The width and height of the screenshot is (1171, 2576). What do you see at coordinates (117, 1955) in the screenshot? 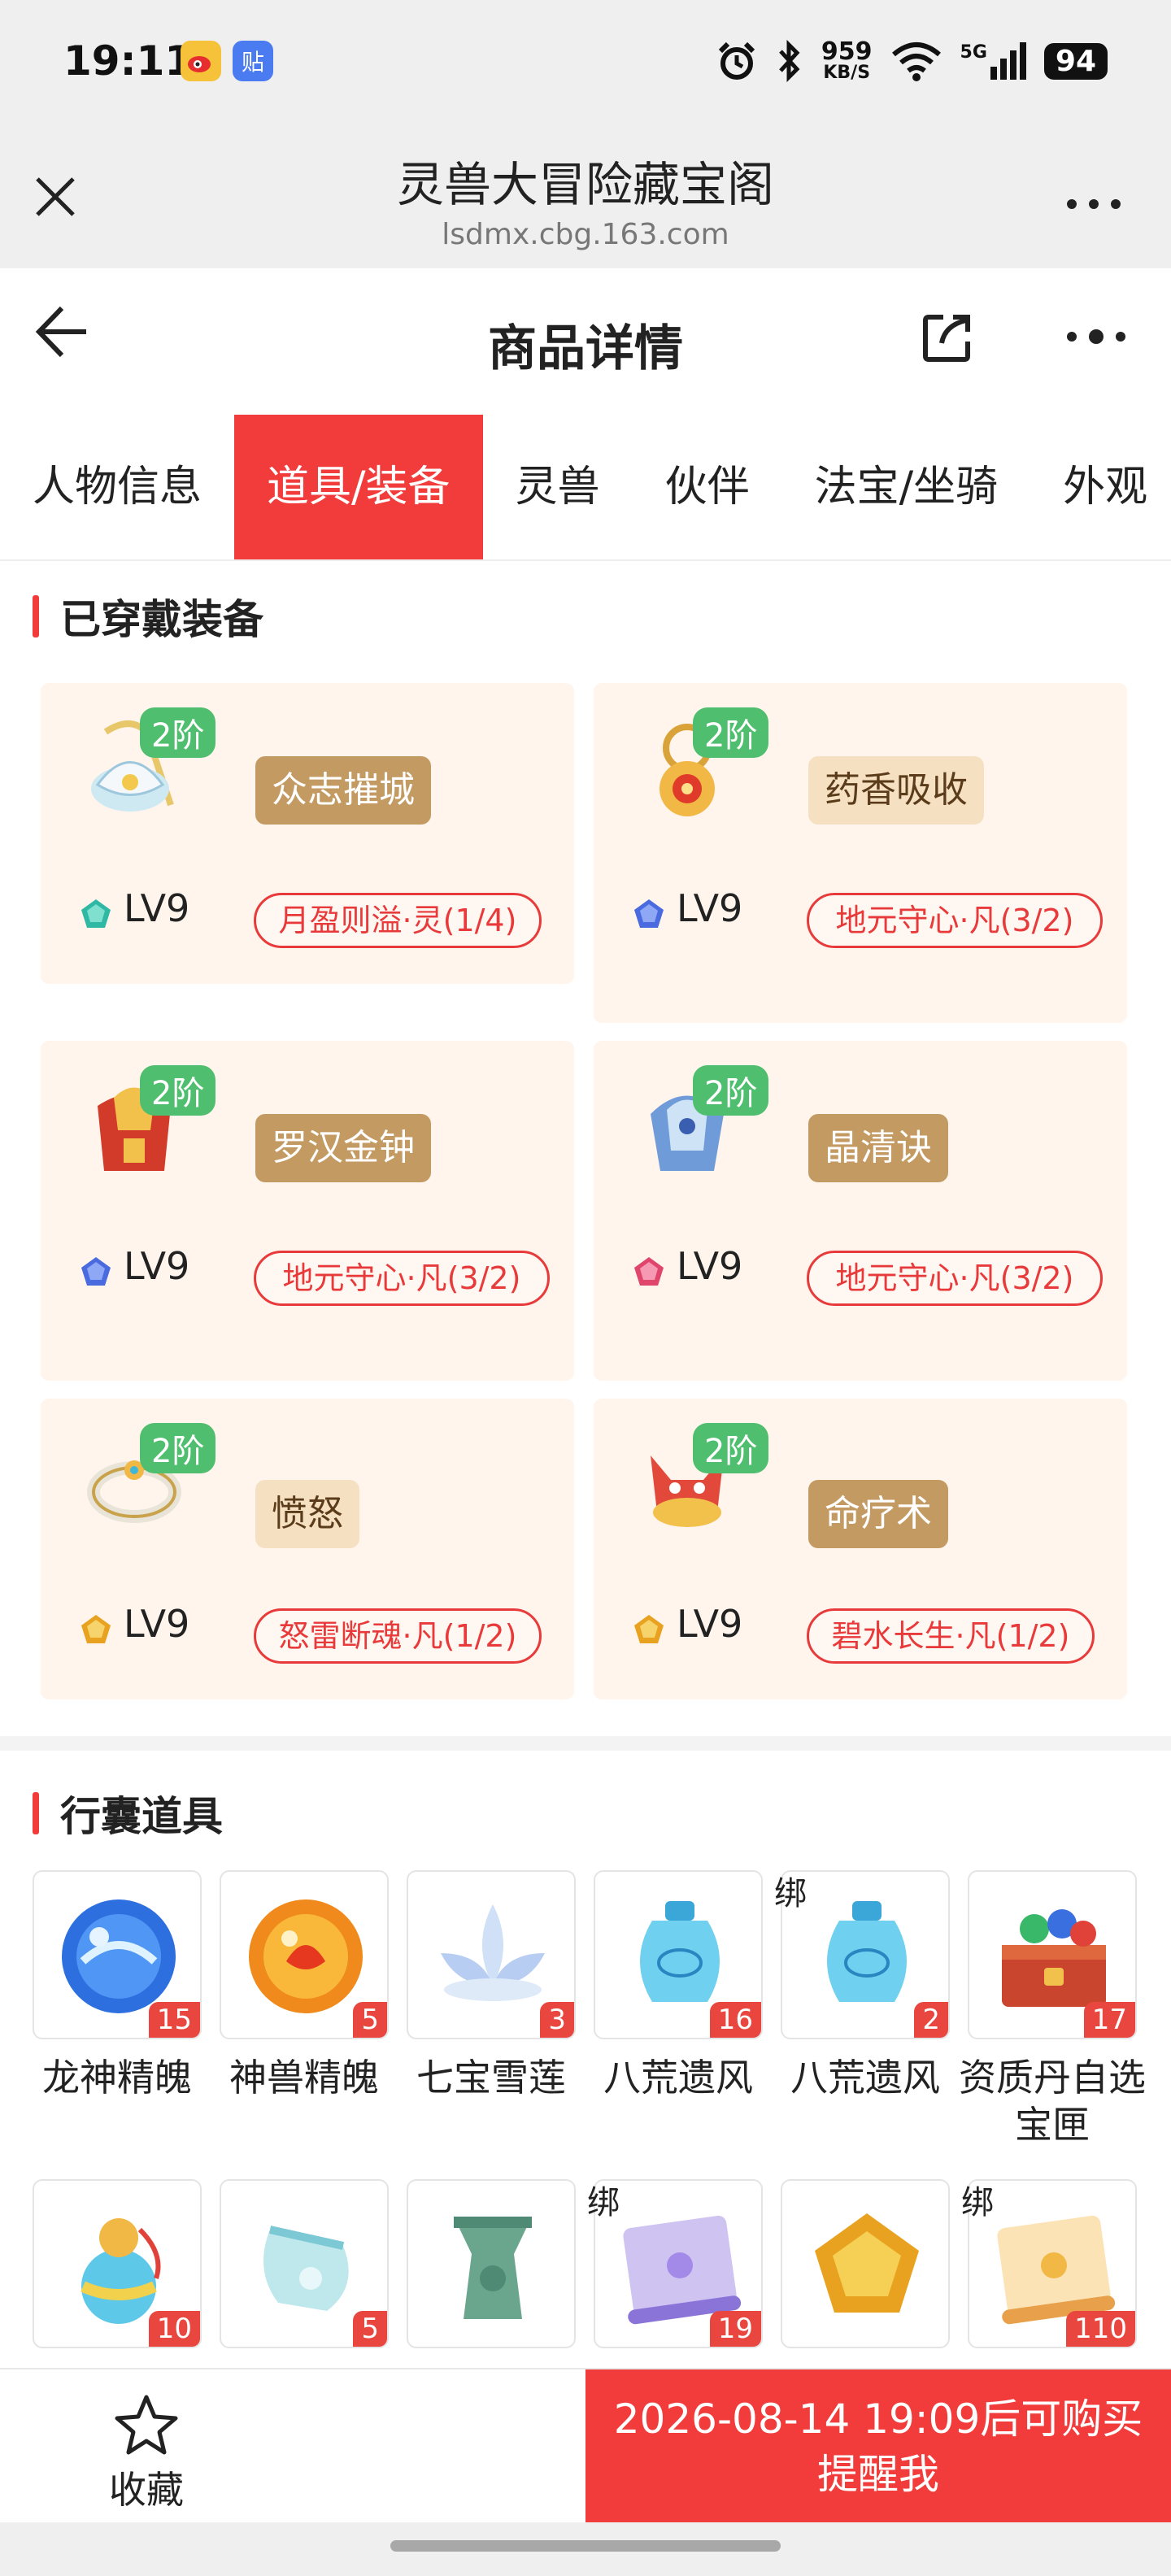
I see `item-slot: 15` at bounding box center [117, 1955].